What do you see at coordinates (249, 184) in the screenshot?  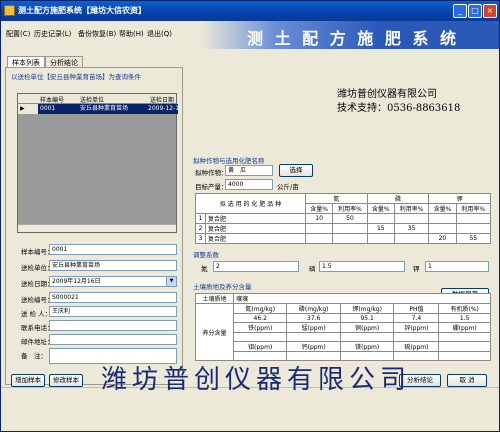 I see `target-yield-input: 4000` at bounding box center [249, 184].